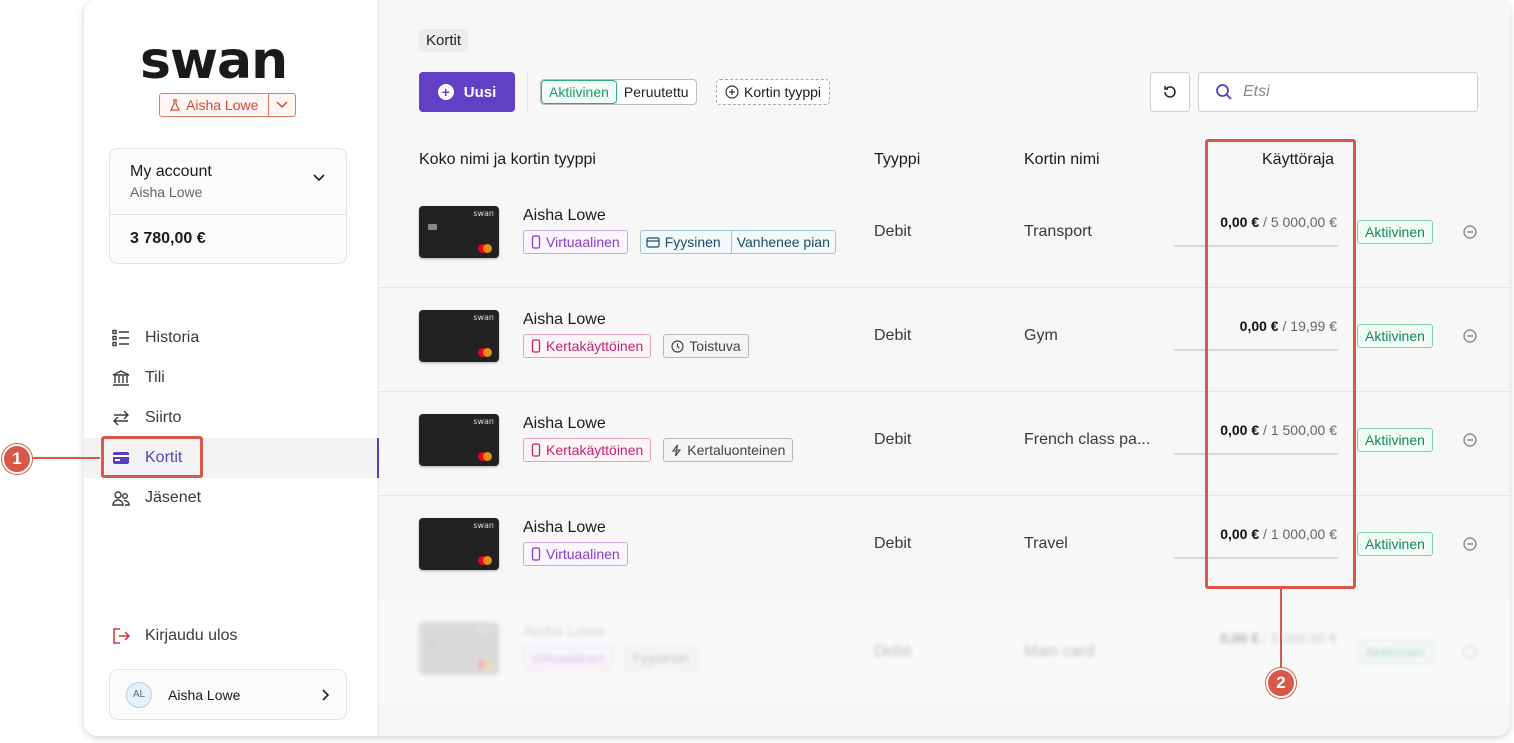 The height and width of the screenshot is (743, 1514). I want to click on members-icon, so click(121, 498).